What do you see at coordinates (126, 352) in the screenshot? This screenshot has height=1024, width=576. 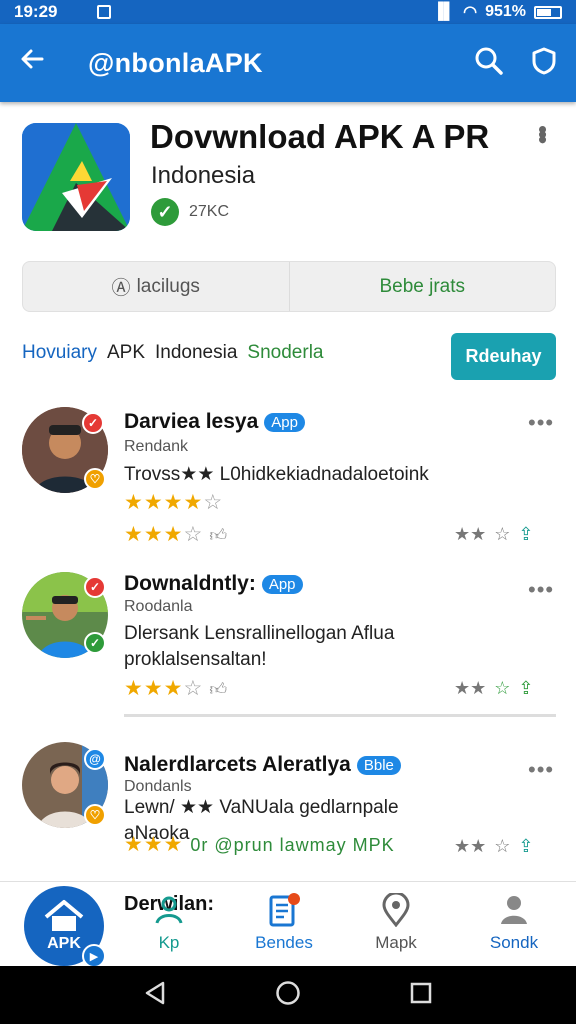 I see `tag-text: APK` at bounding box center [126, 352].